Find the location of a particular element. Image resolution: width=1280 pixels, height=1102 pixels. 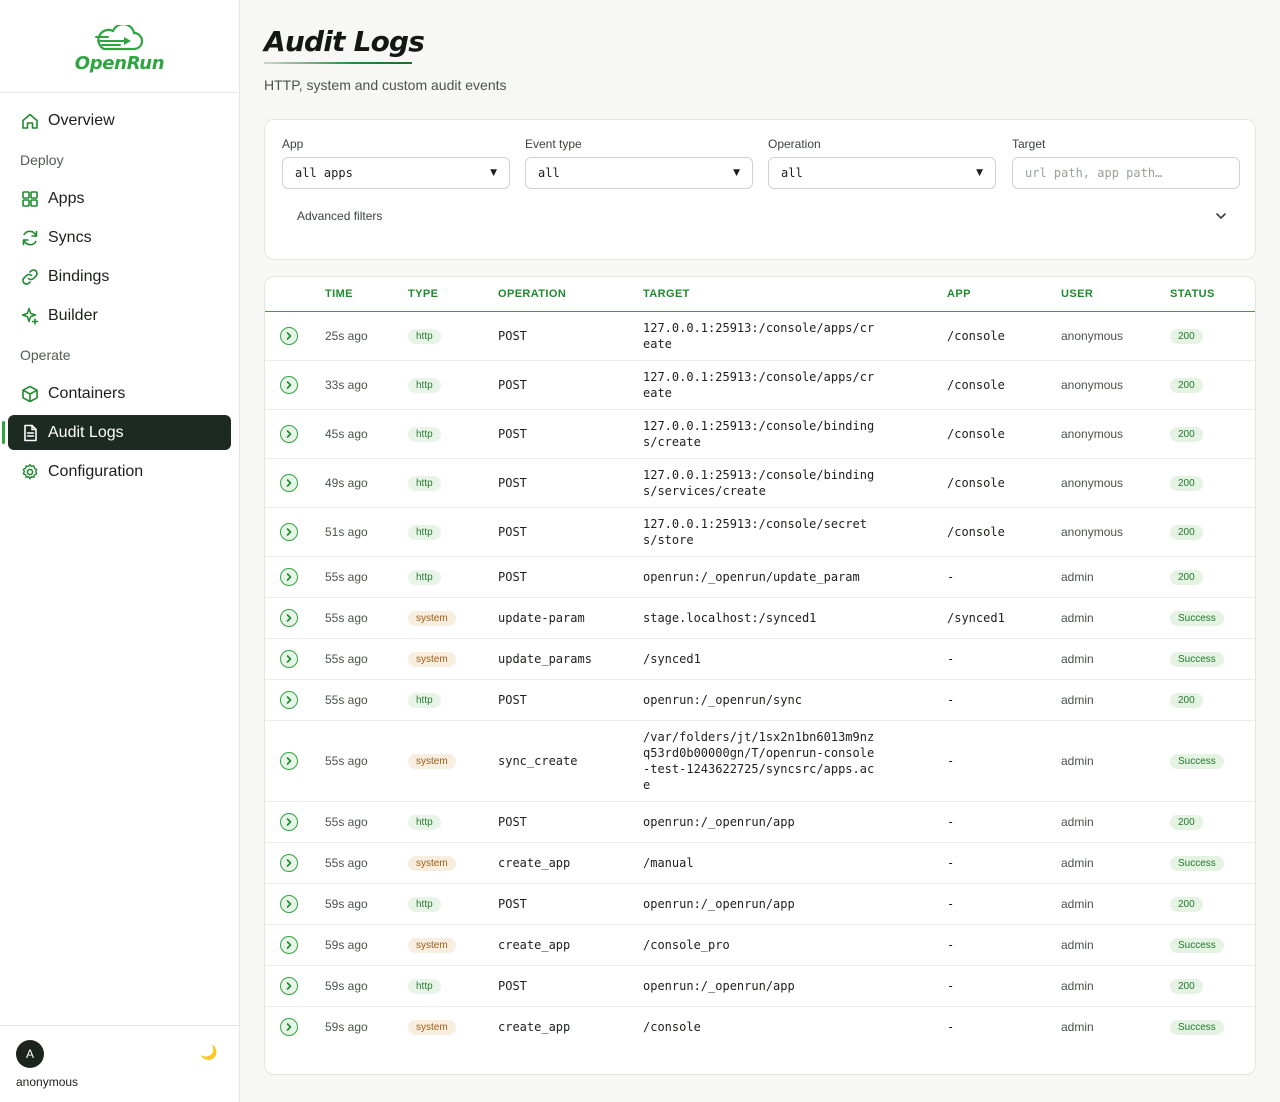

type-badge: http is located at coordinates (424, 822).